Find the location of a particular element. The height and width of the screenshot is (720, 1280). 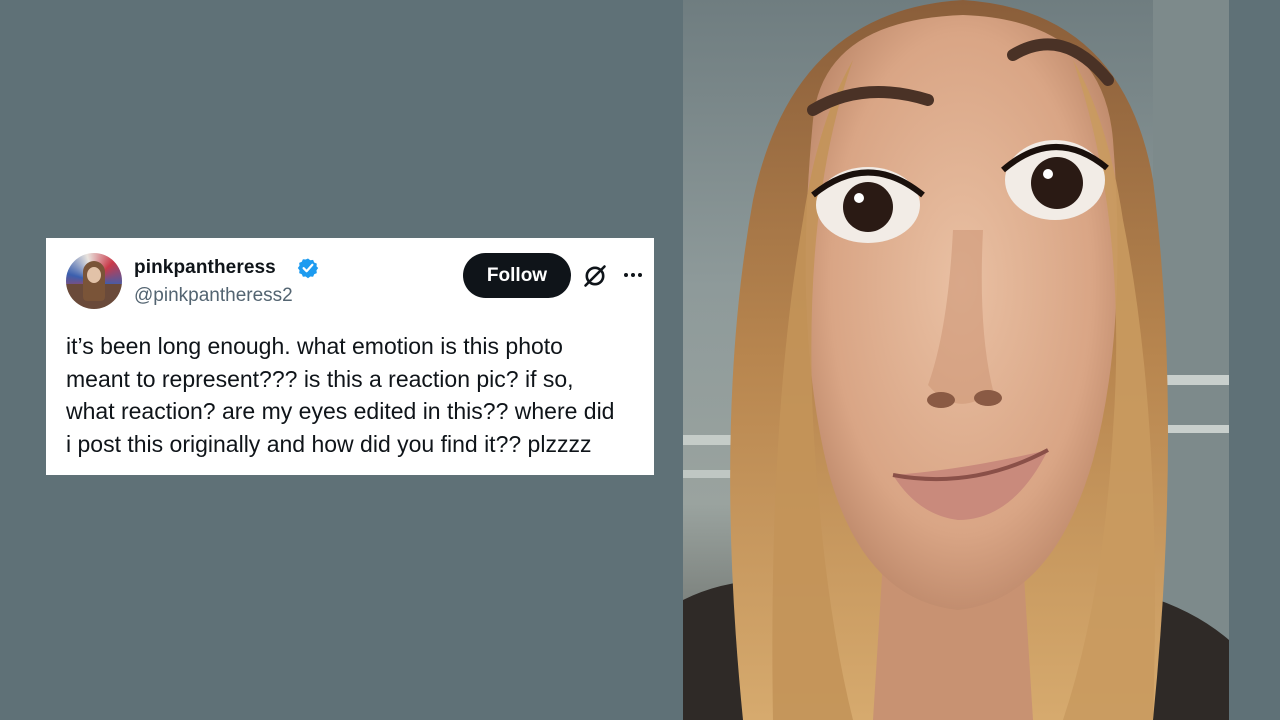

avatar is located at coordinates (94, 281).